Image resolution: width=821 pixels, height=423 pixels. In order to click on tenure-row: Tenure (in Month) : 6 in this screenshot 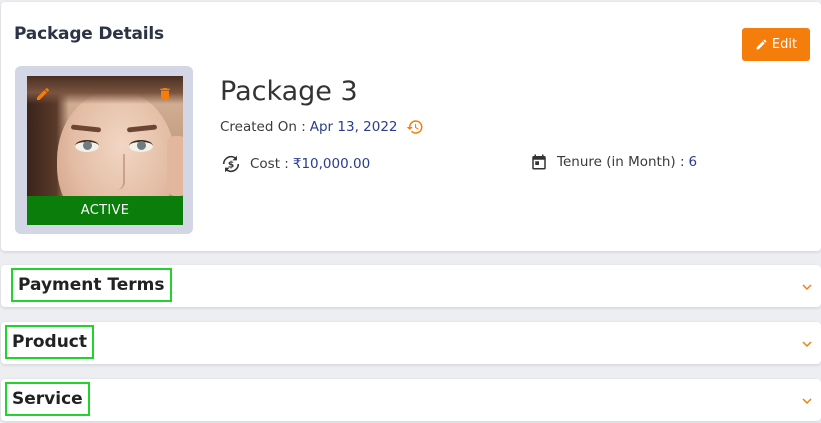, I will do `click(613, 162)`.